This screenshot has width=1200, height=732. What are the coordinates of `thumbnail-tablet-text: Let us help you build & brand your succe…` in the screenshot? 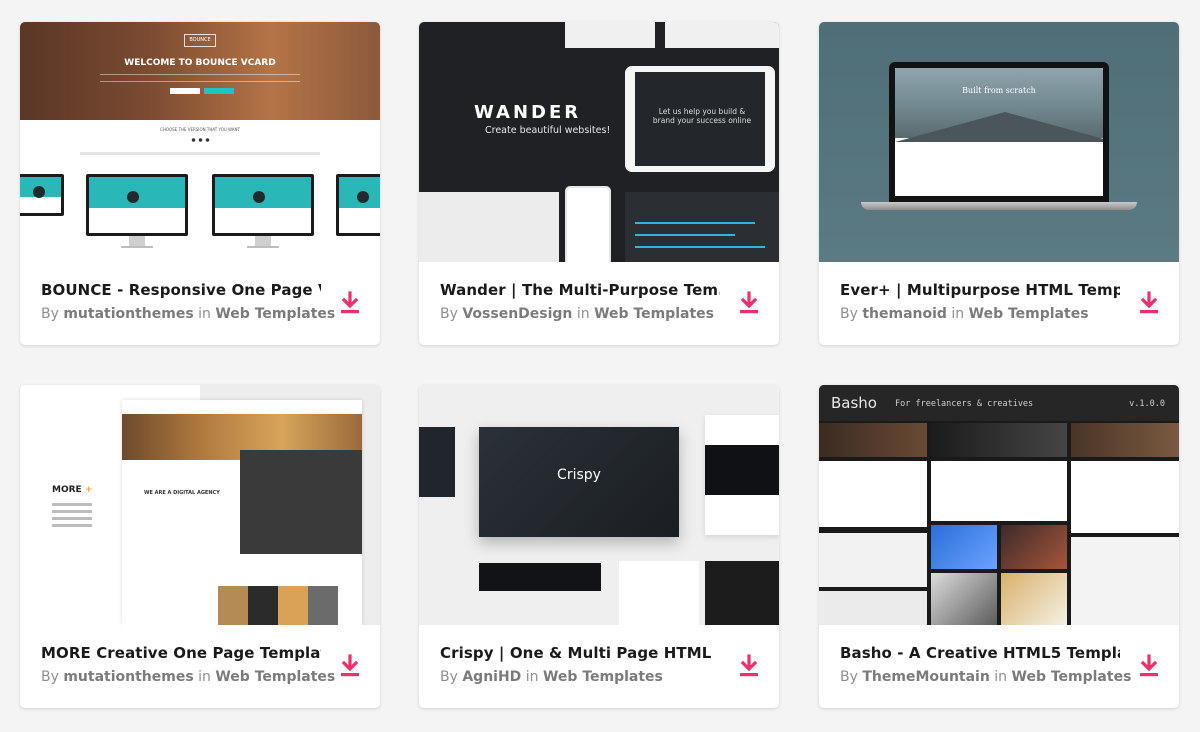 It's located at (702, 116).